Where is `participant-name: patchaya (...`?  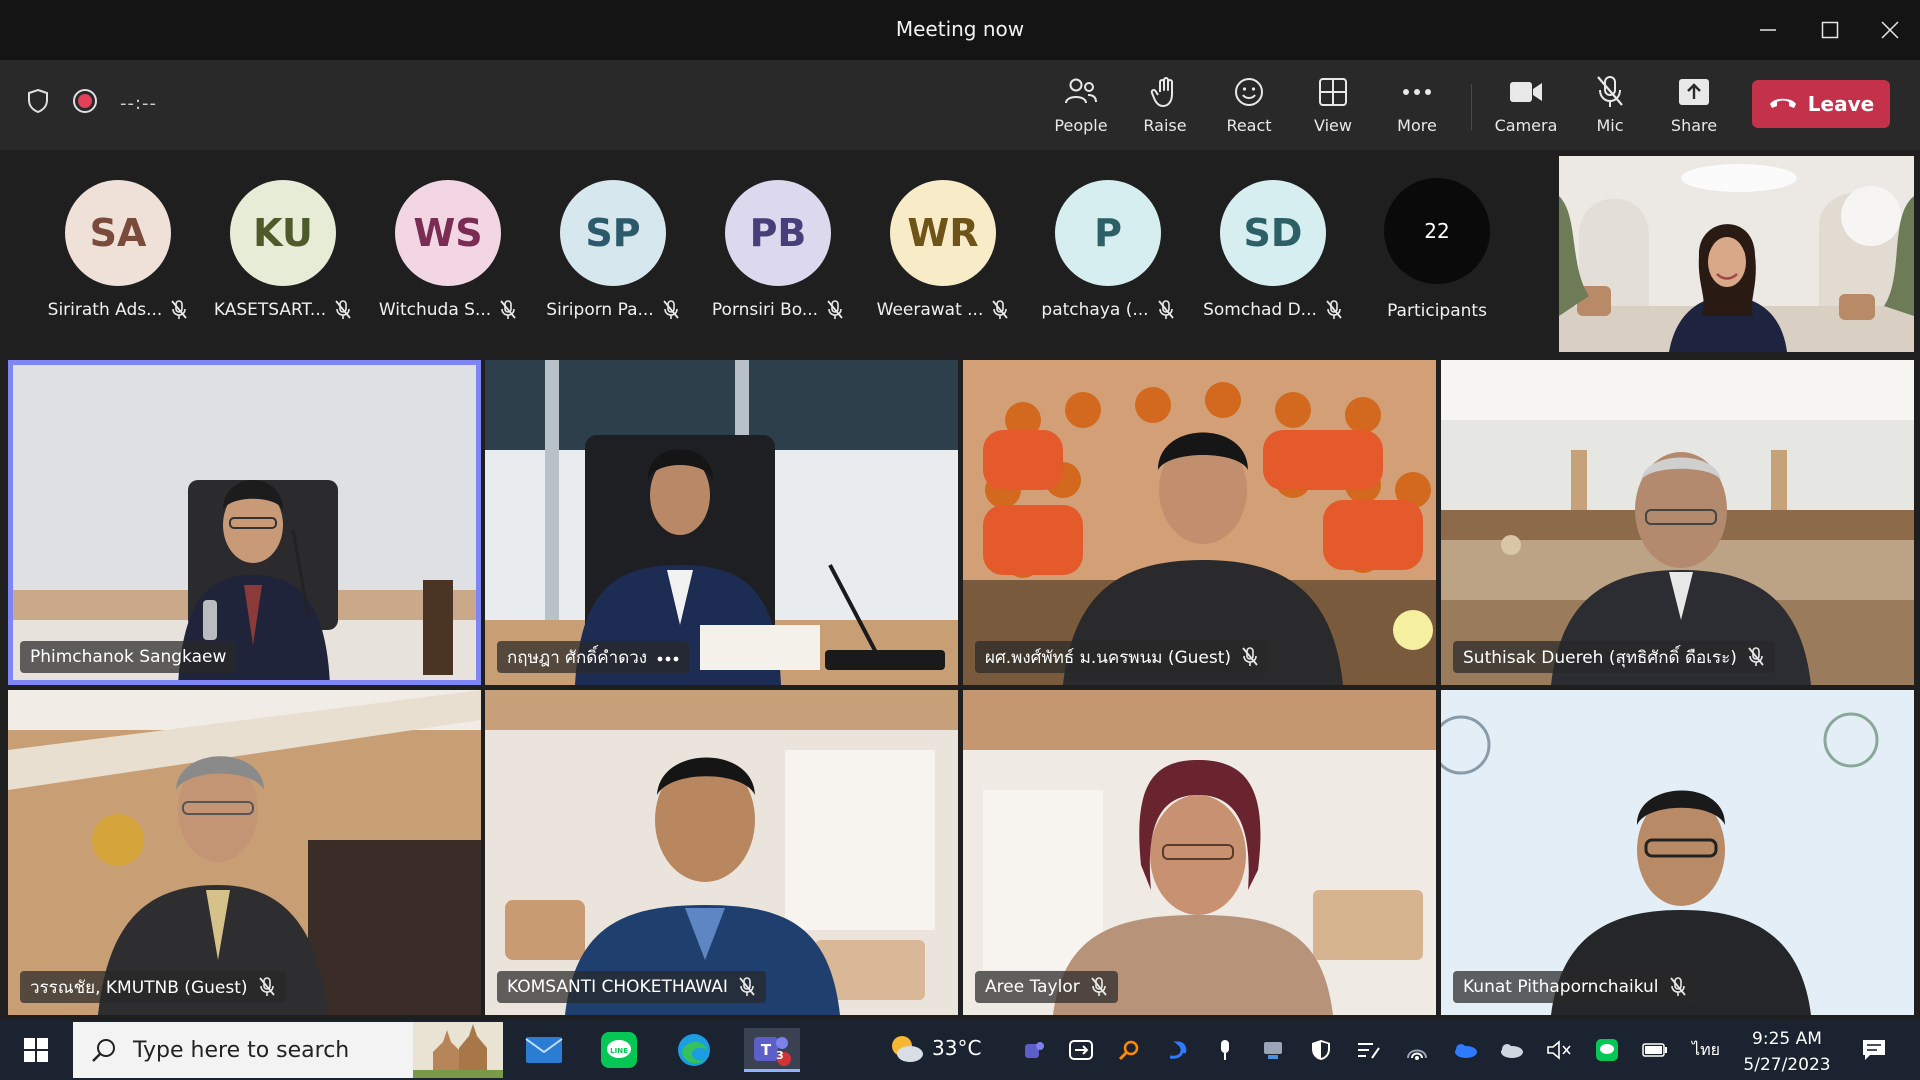 participant-name: patchaya (... is located at coordinates (1095, 310).